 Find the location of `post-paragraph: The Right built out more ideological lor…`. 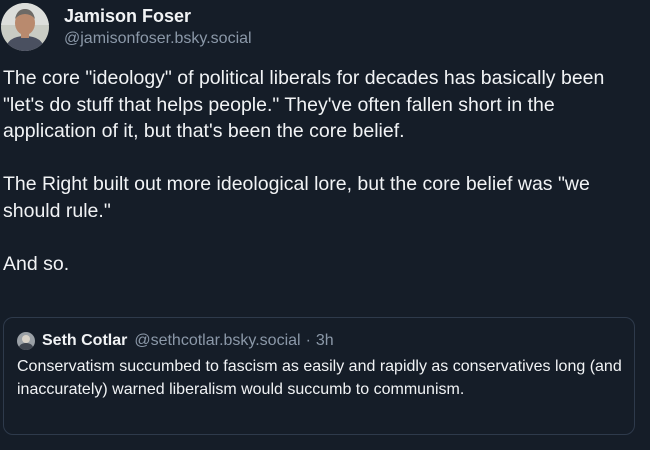

post-paragraph: The Right built out more ideological lor… is located at coordinates (296, 197).